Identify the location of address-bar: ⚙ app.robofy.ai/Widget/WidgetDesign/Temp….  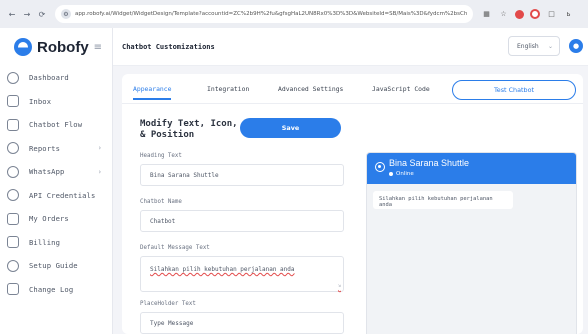
(264, 14).